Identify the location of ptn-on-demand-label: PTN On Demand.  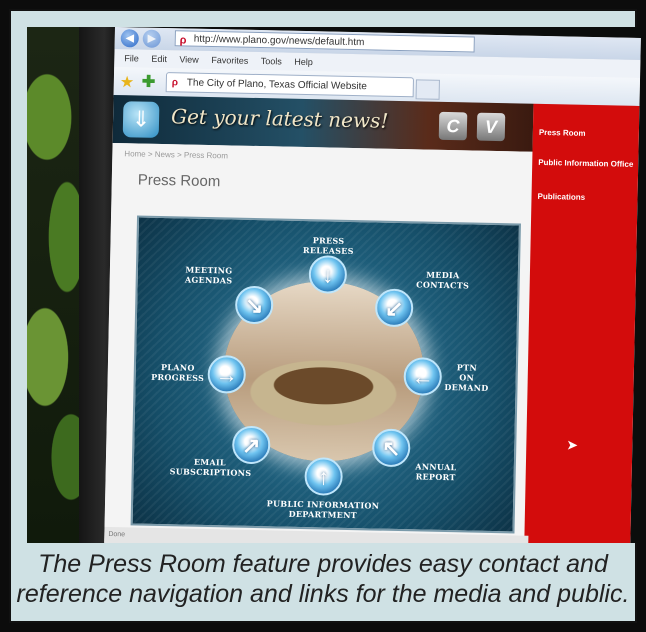
(466, 377).